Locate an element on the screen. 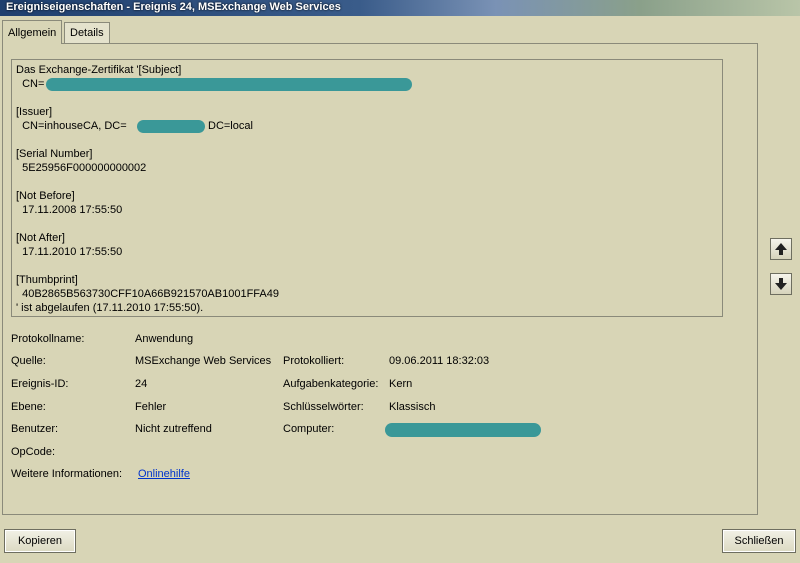 The height and width of the screenshot is (563, 800). computer-label: Computer: is located at coordinates (309, 429).